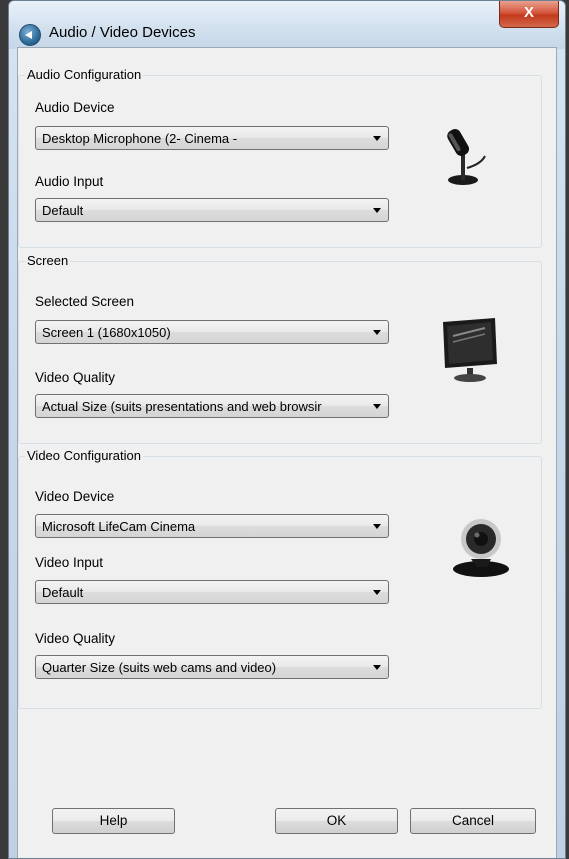 The image size is (569, 859). I want to click on video-quality-label: Video Quality, so click(75, 638).